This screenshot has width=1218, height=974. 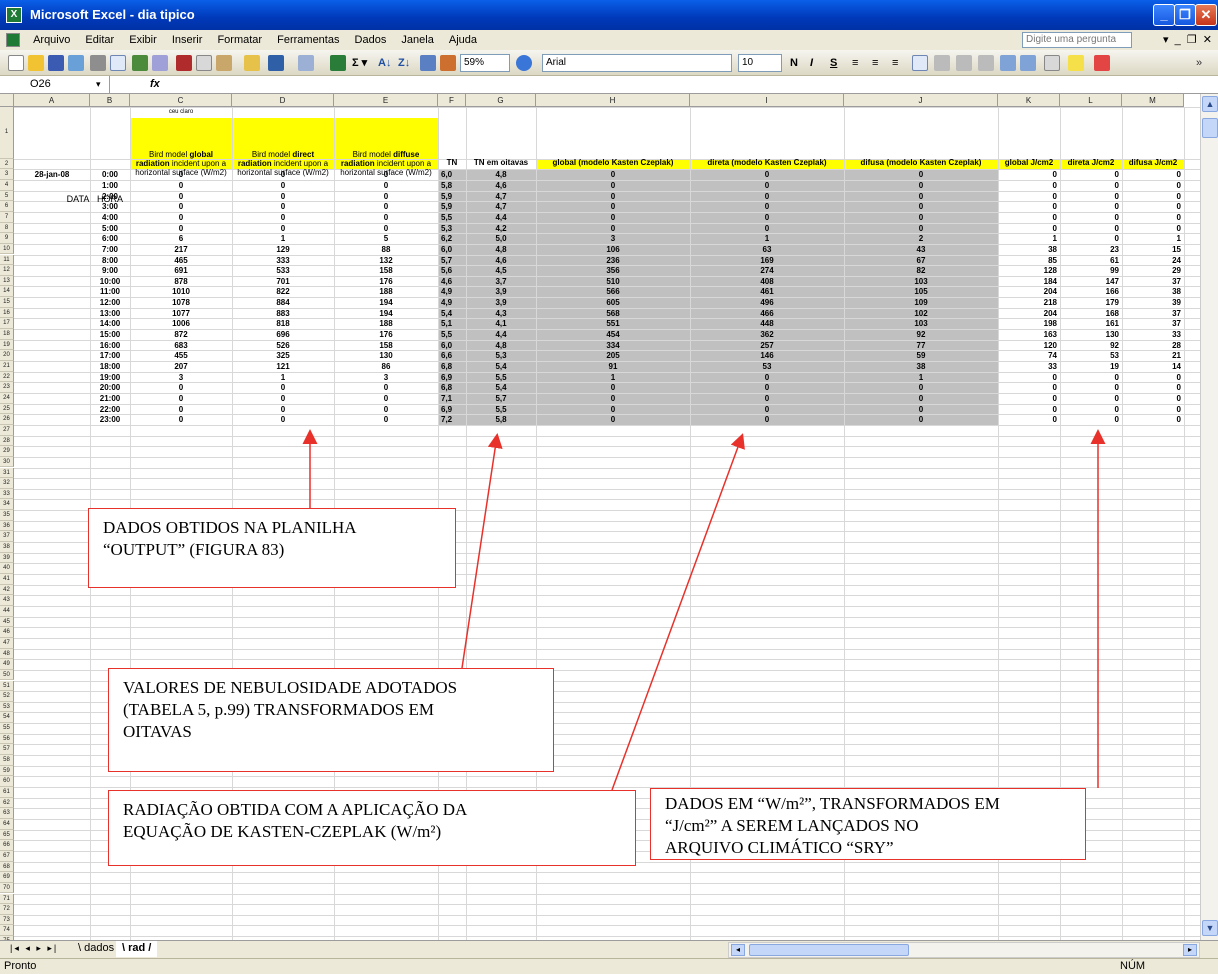 I want to click on table-cell: 169, so click(x=767, y=261).